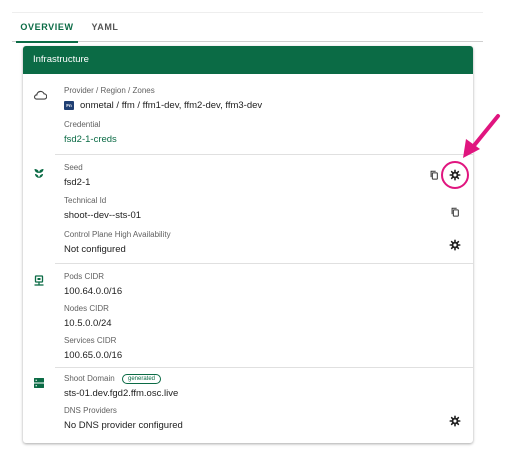  What do you see at coordinates (247, 27) in the screenshot?
I see `tab-bar: OVERVIEW YAML` at bounding box center [247, 27].